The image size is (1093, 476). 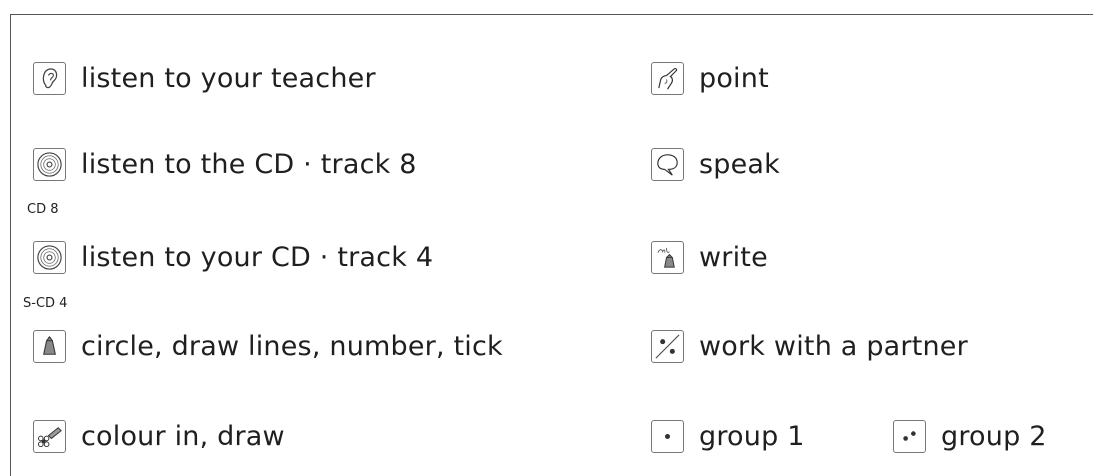 What do you see at coordinates (733, 257) in the screenshot?
I see `legend-label: write` at bounding box center [733, 257].